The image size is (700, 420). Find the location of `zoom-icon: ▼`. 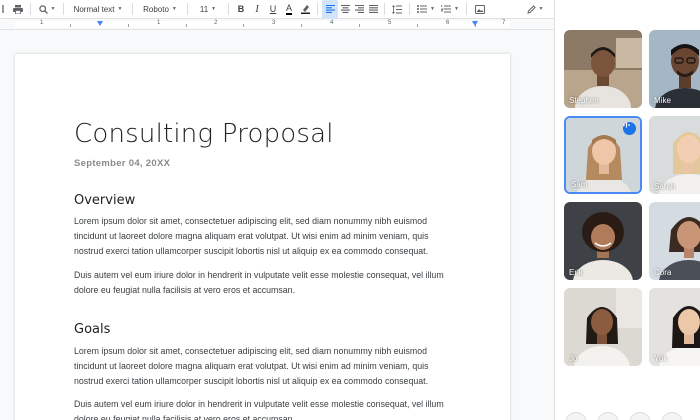

zoom-icon: ▼ is located at coordinates (47, 9).